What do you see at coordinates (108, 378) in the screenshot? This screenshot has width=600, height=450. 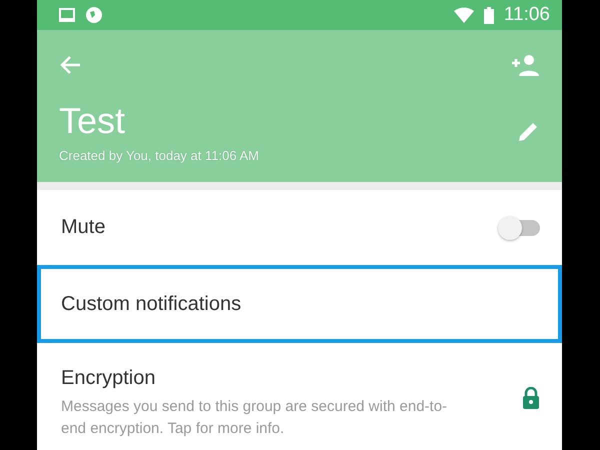 I see `setting-label: Encryption` at bounding box center [108, 378].